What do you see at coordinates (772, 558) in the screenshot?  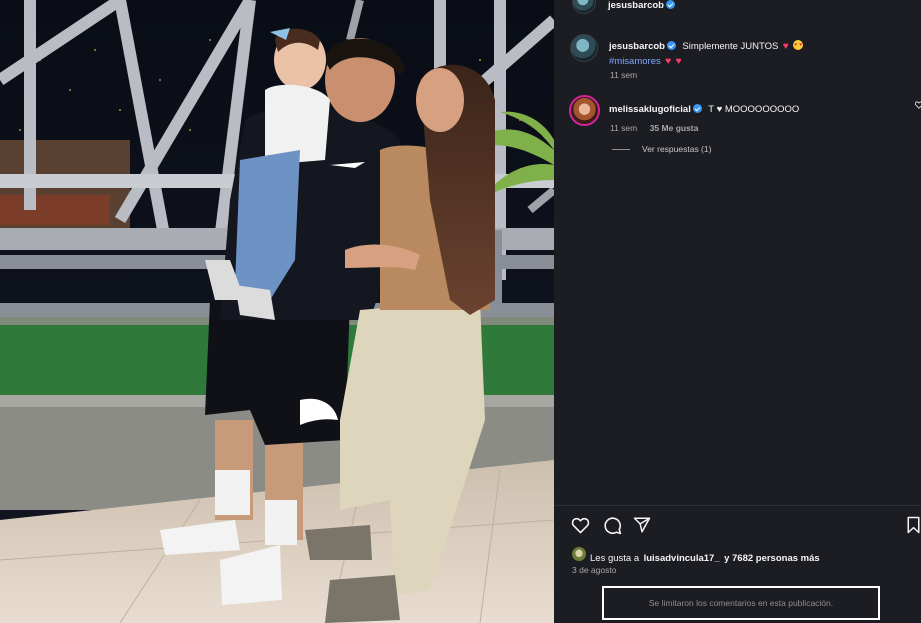 I see `likes-count: y 7682 personas más` at bounding box center [772, 558].